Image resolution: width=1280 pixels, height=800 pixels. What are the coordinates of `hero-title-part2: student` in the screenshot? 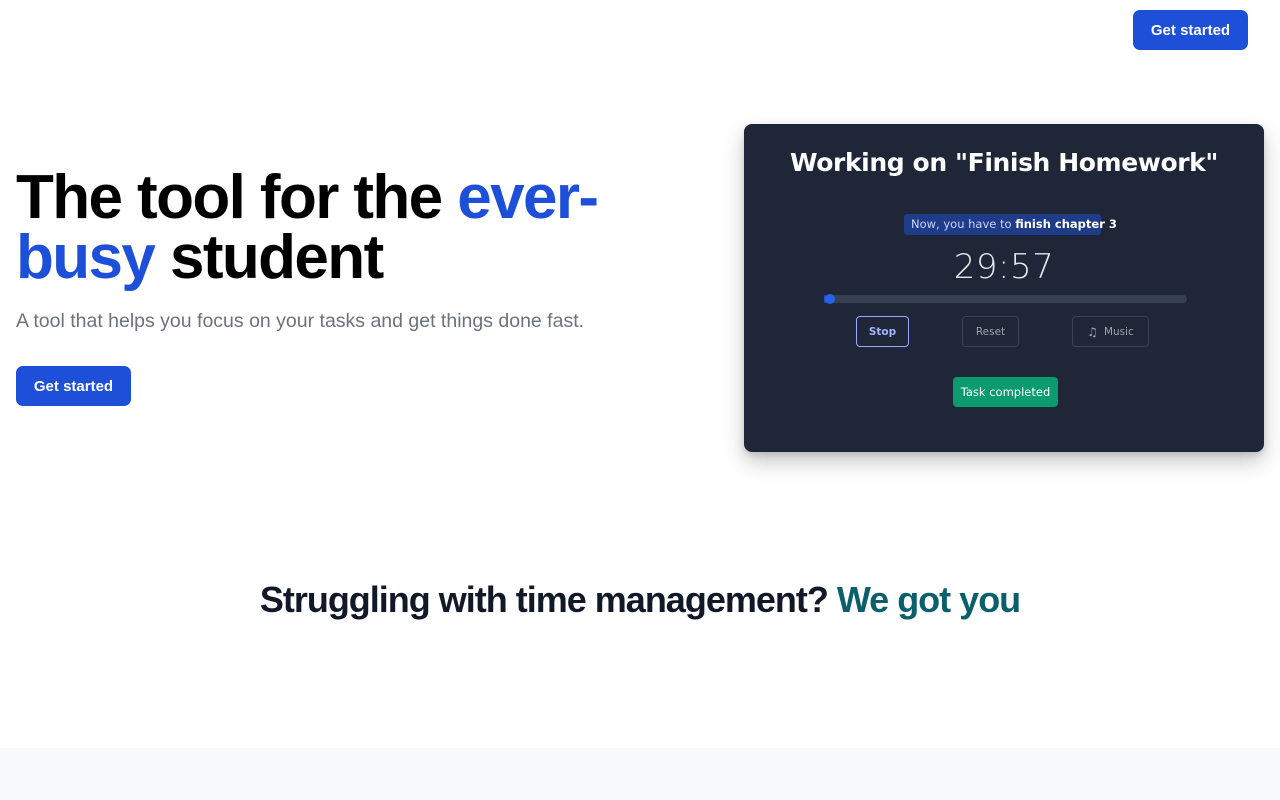 It's located at (269, 257).